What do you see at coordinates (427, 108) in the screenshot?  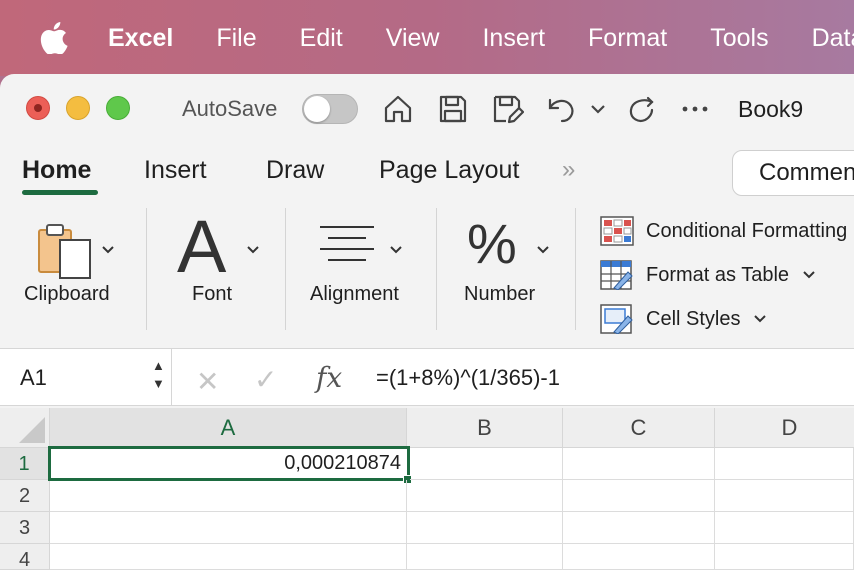 I see `title-bar: AutoSave Book9` at bounding box center [427, 108].